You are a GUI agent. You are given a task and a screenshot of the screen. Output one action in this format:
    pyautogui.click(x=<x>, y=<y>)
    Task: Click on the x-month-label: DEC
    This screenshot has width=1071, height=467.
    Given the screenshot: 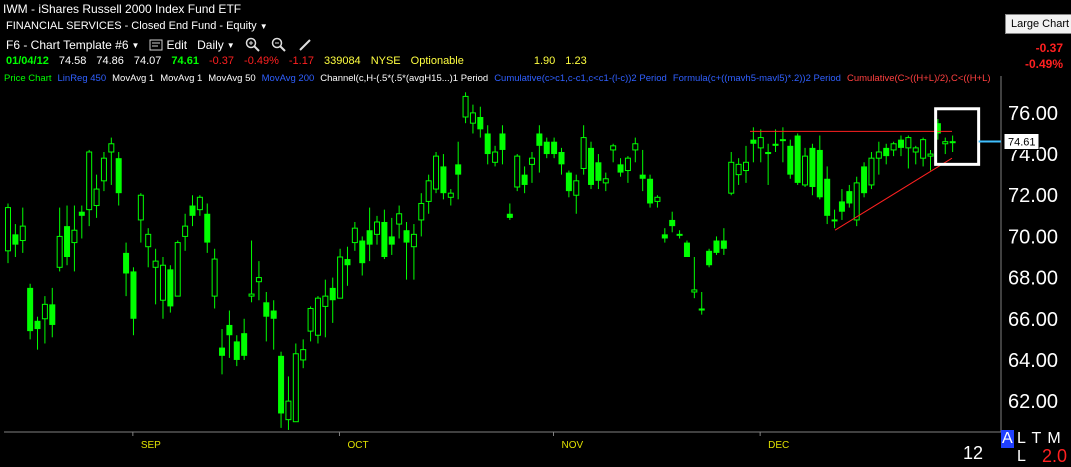 What is the action you would take?
    pyautogui.click(x=778, y=445)
    